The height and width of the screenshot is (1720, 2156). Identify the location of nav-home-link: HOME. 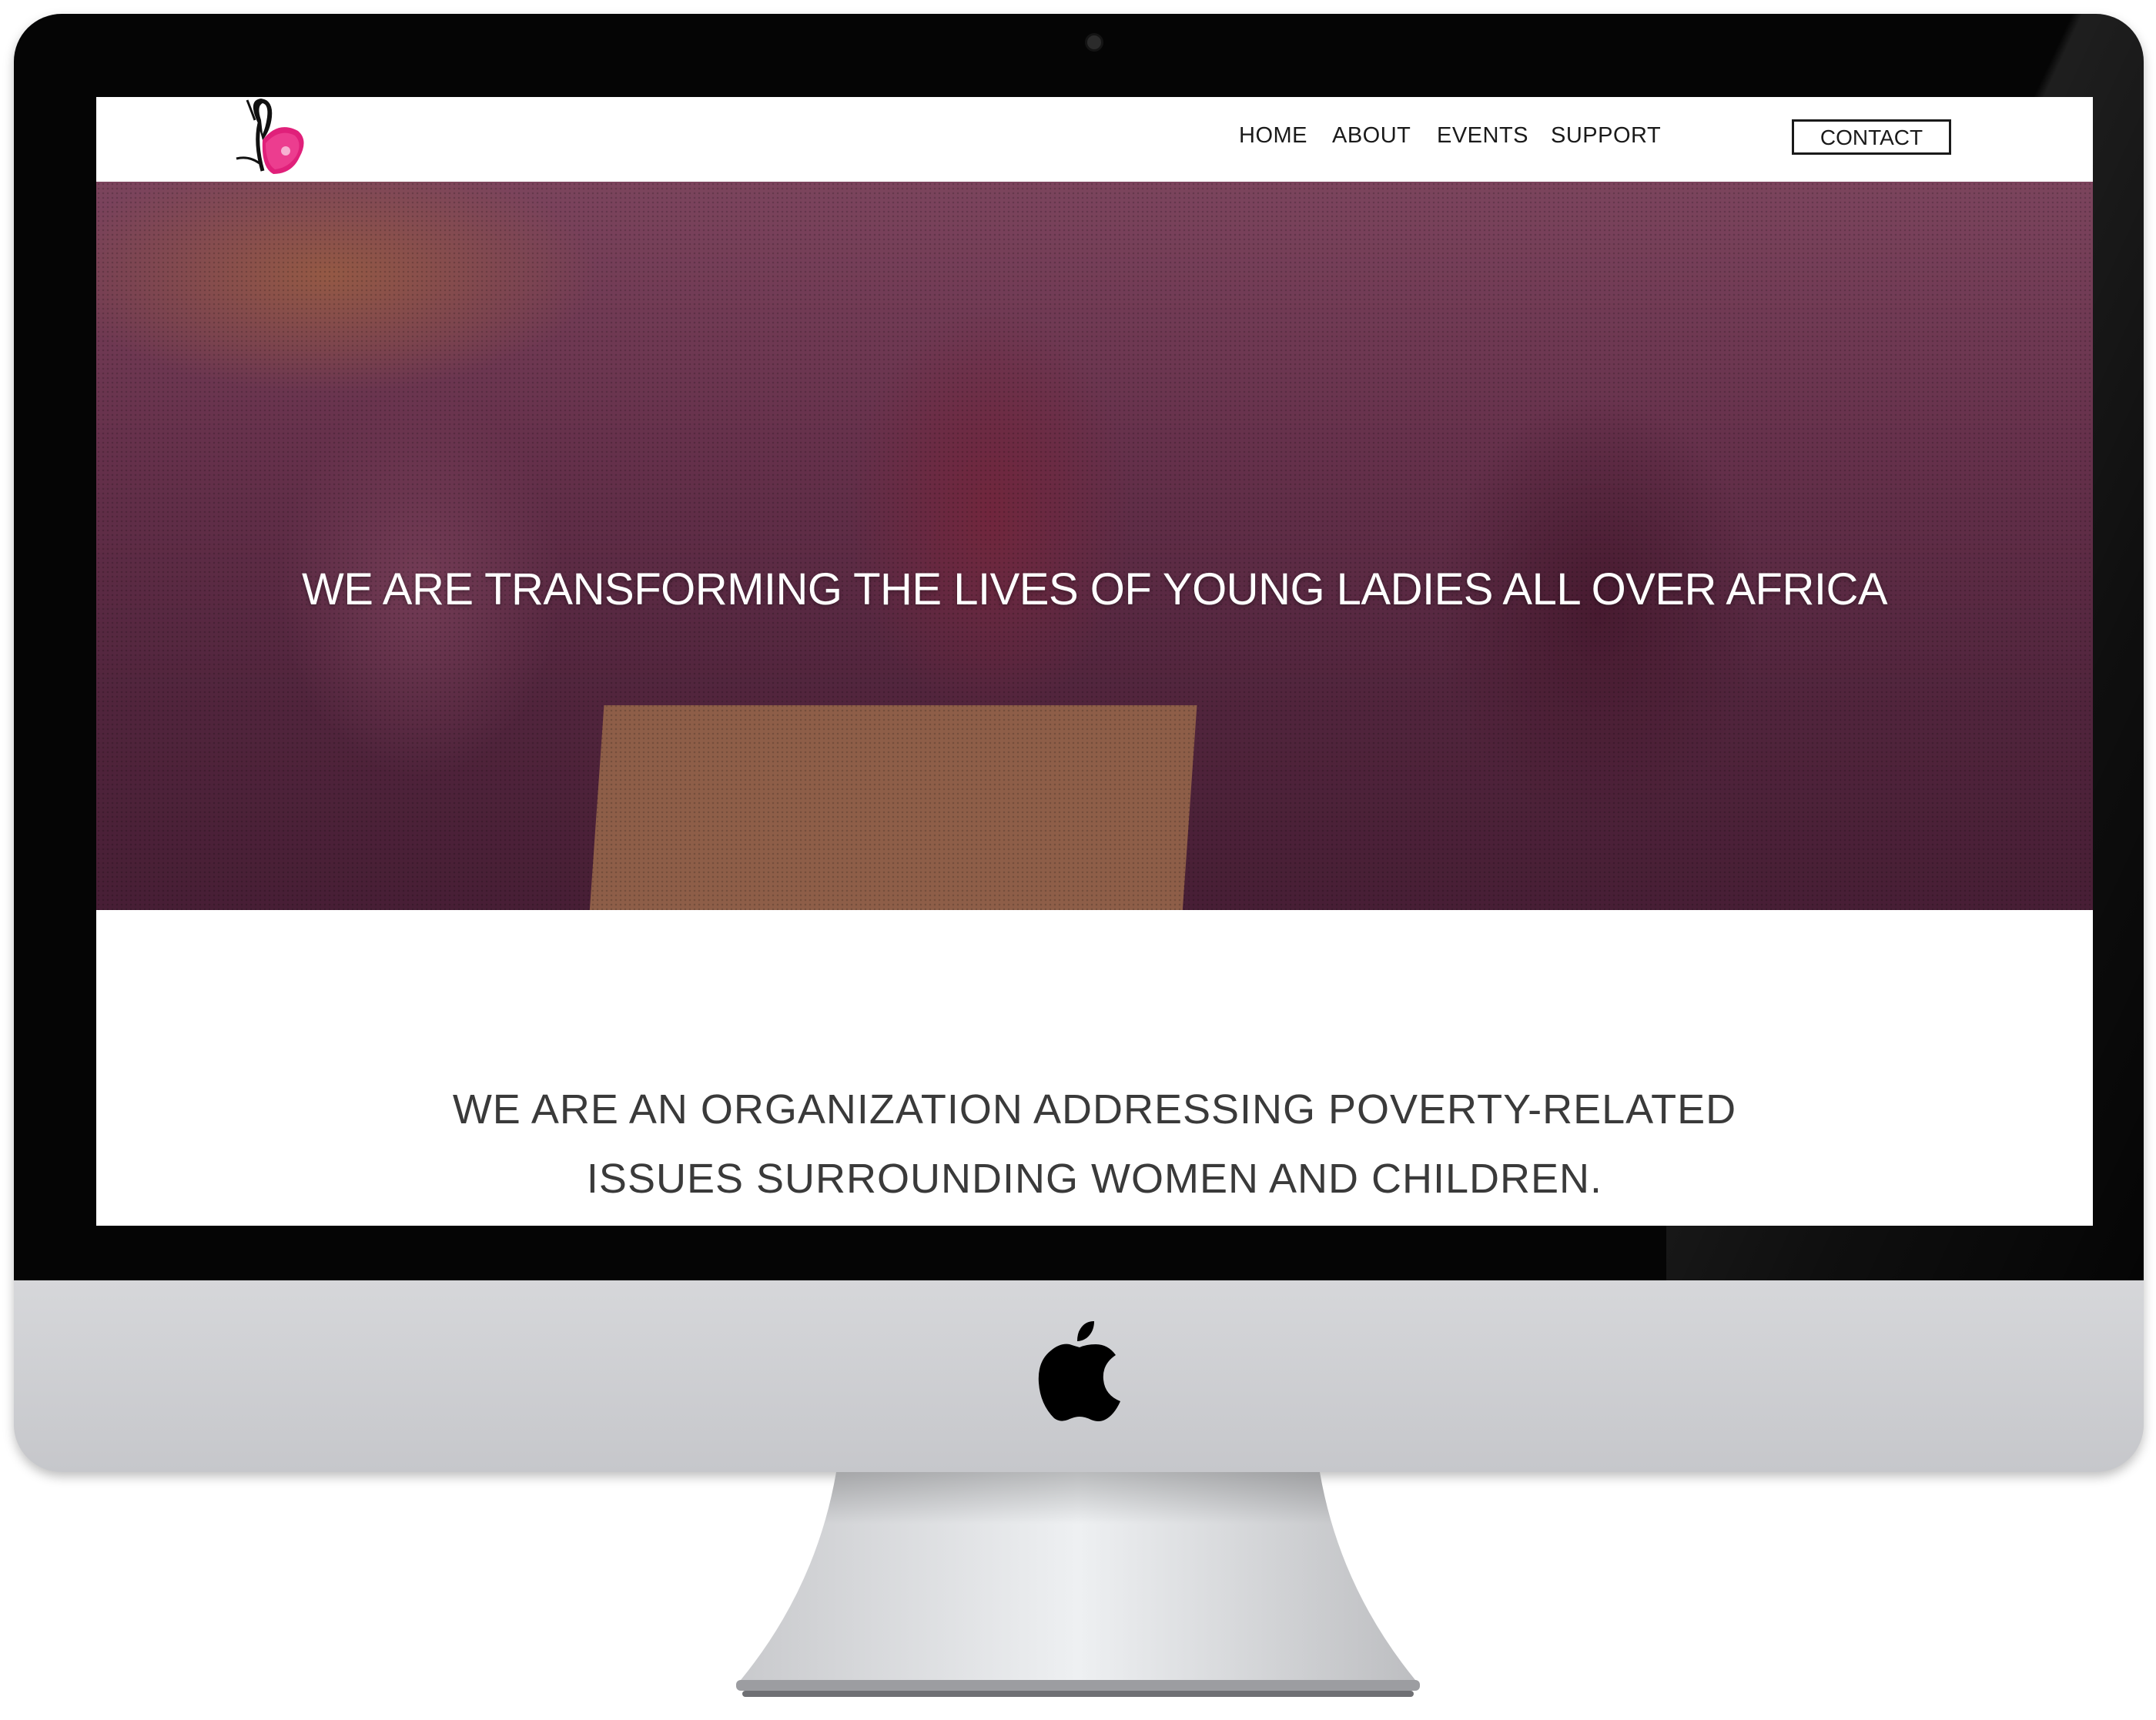
(1273, 136).